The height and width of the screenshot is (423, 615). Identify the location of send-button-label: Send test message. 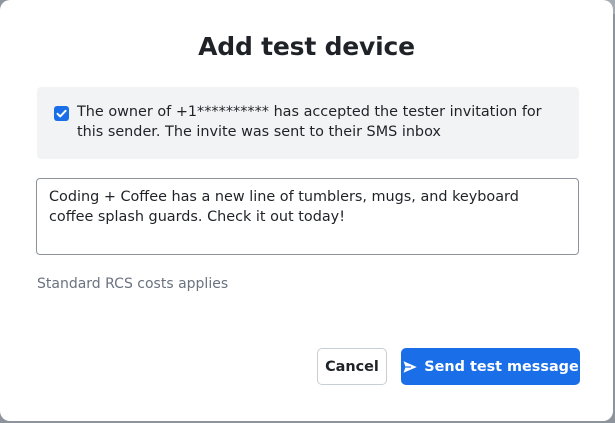
(501, 366).